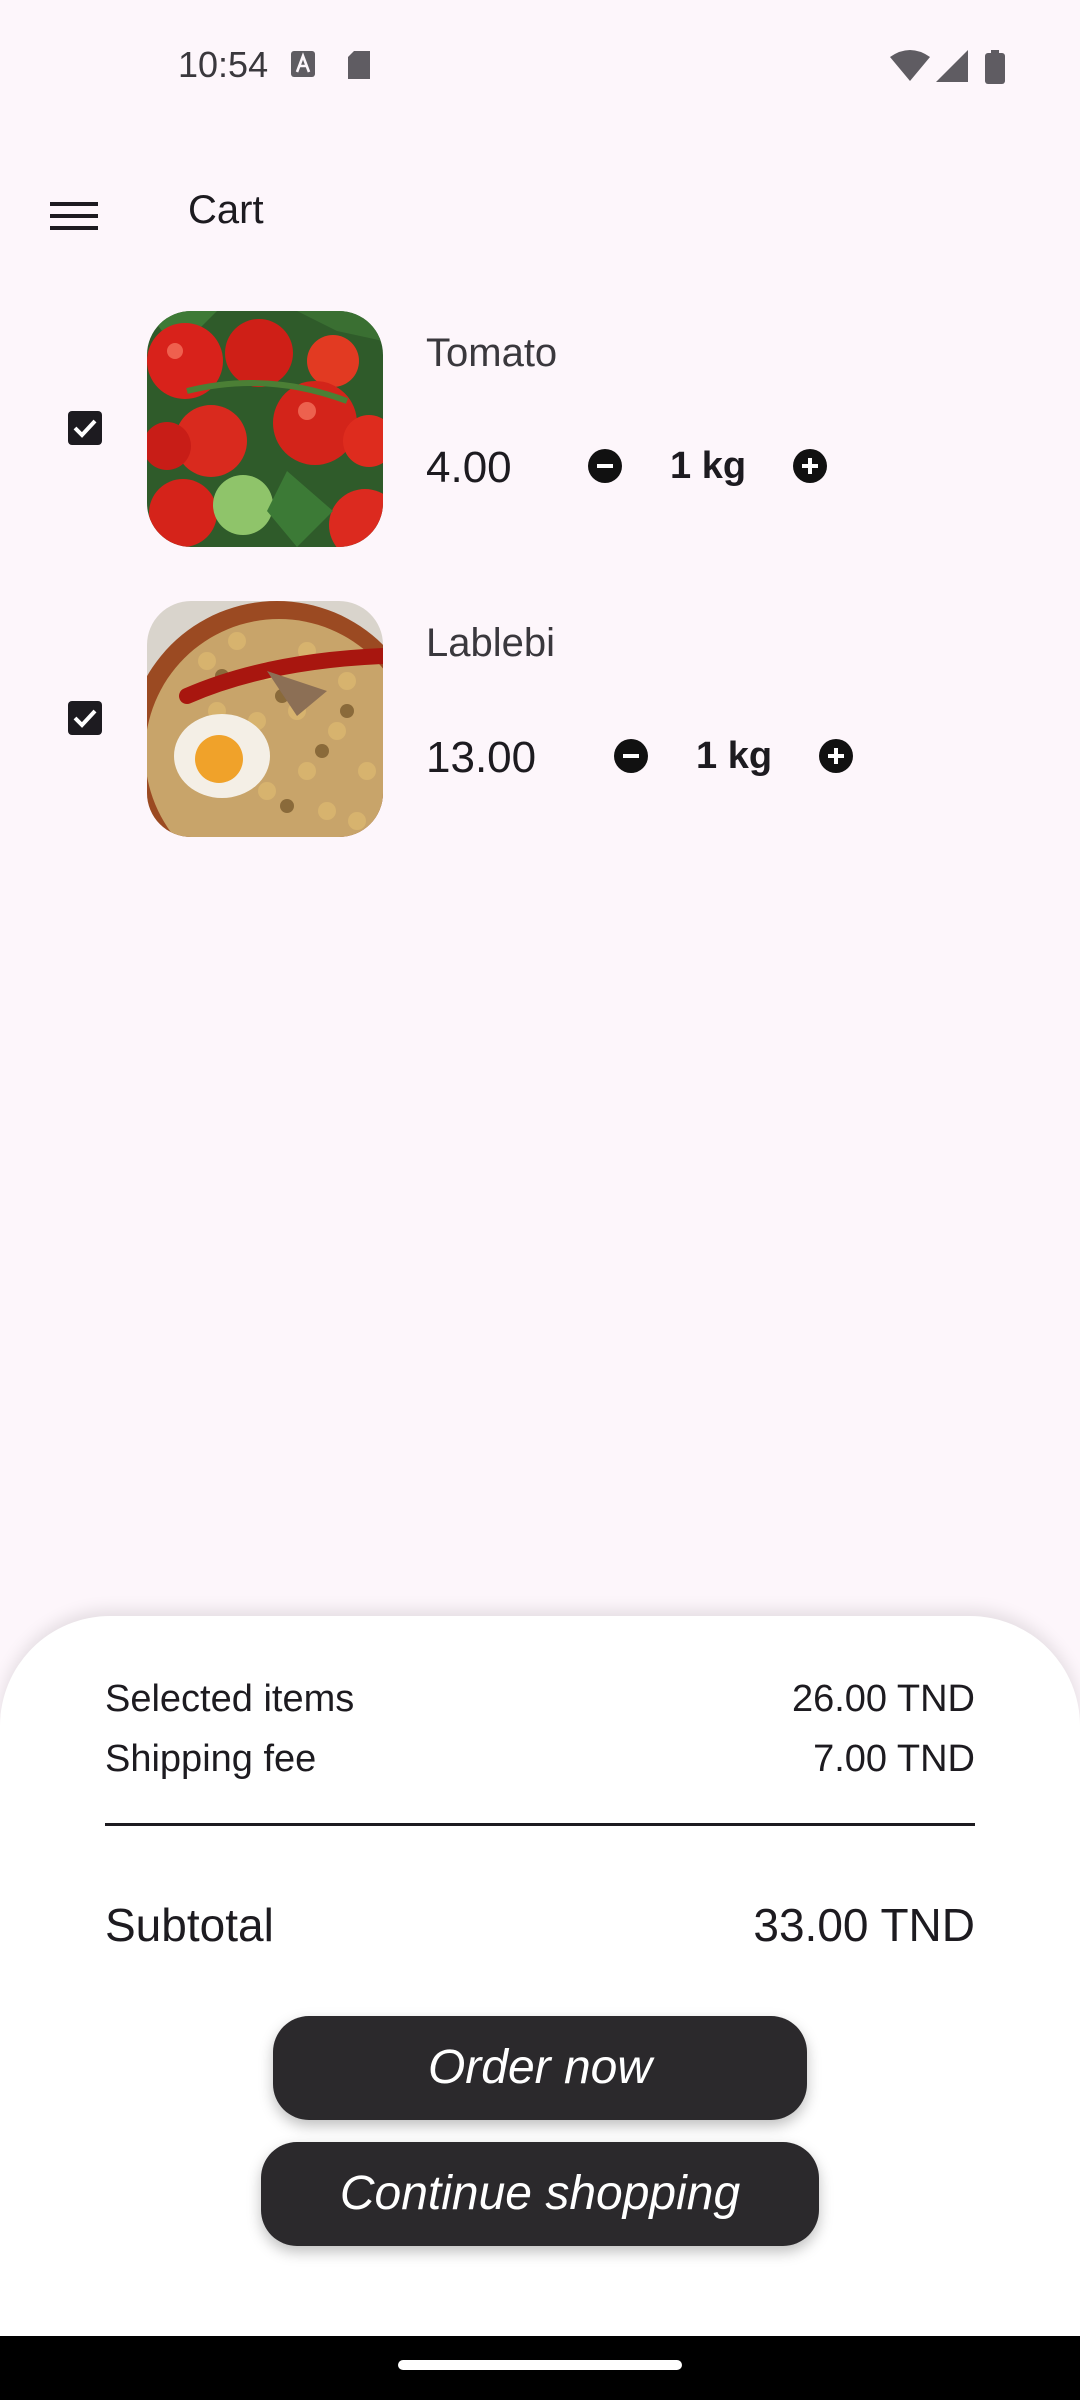 The width and height of the screenshot is (1080, 2400). What do you see at coordinates (492, 353) in the screenshot?
I see `item-name: Tomato` at bounding box center [492, 353].